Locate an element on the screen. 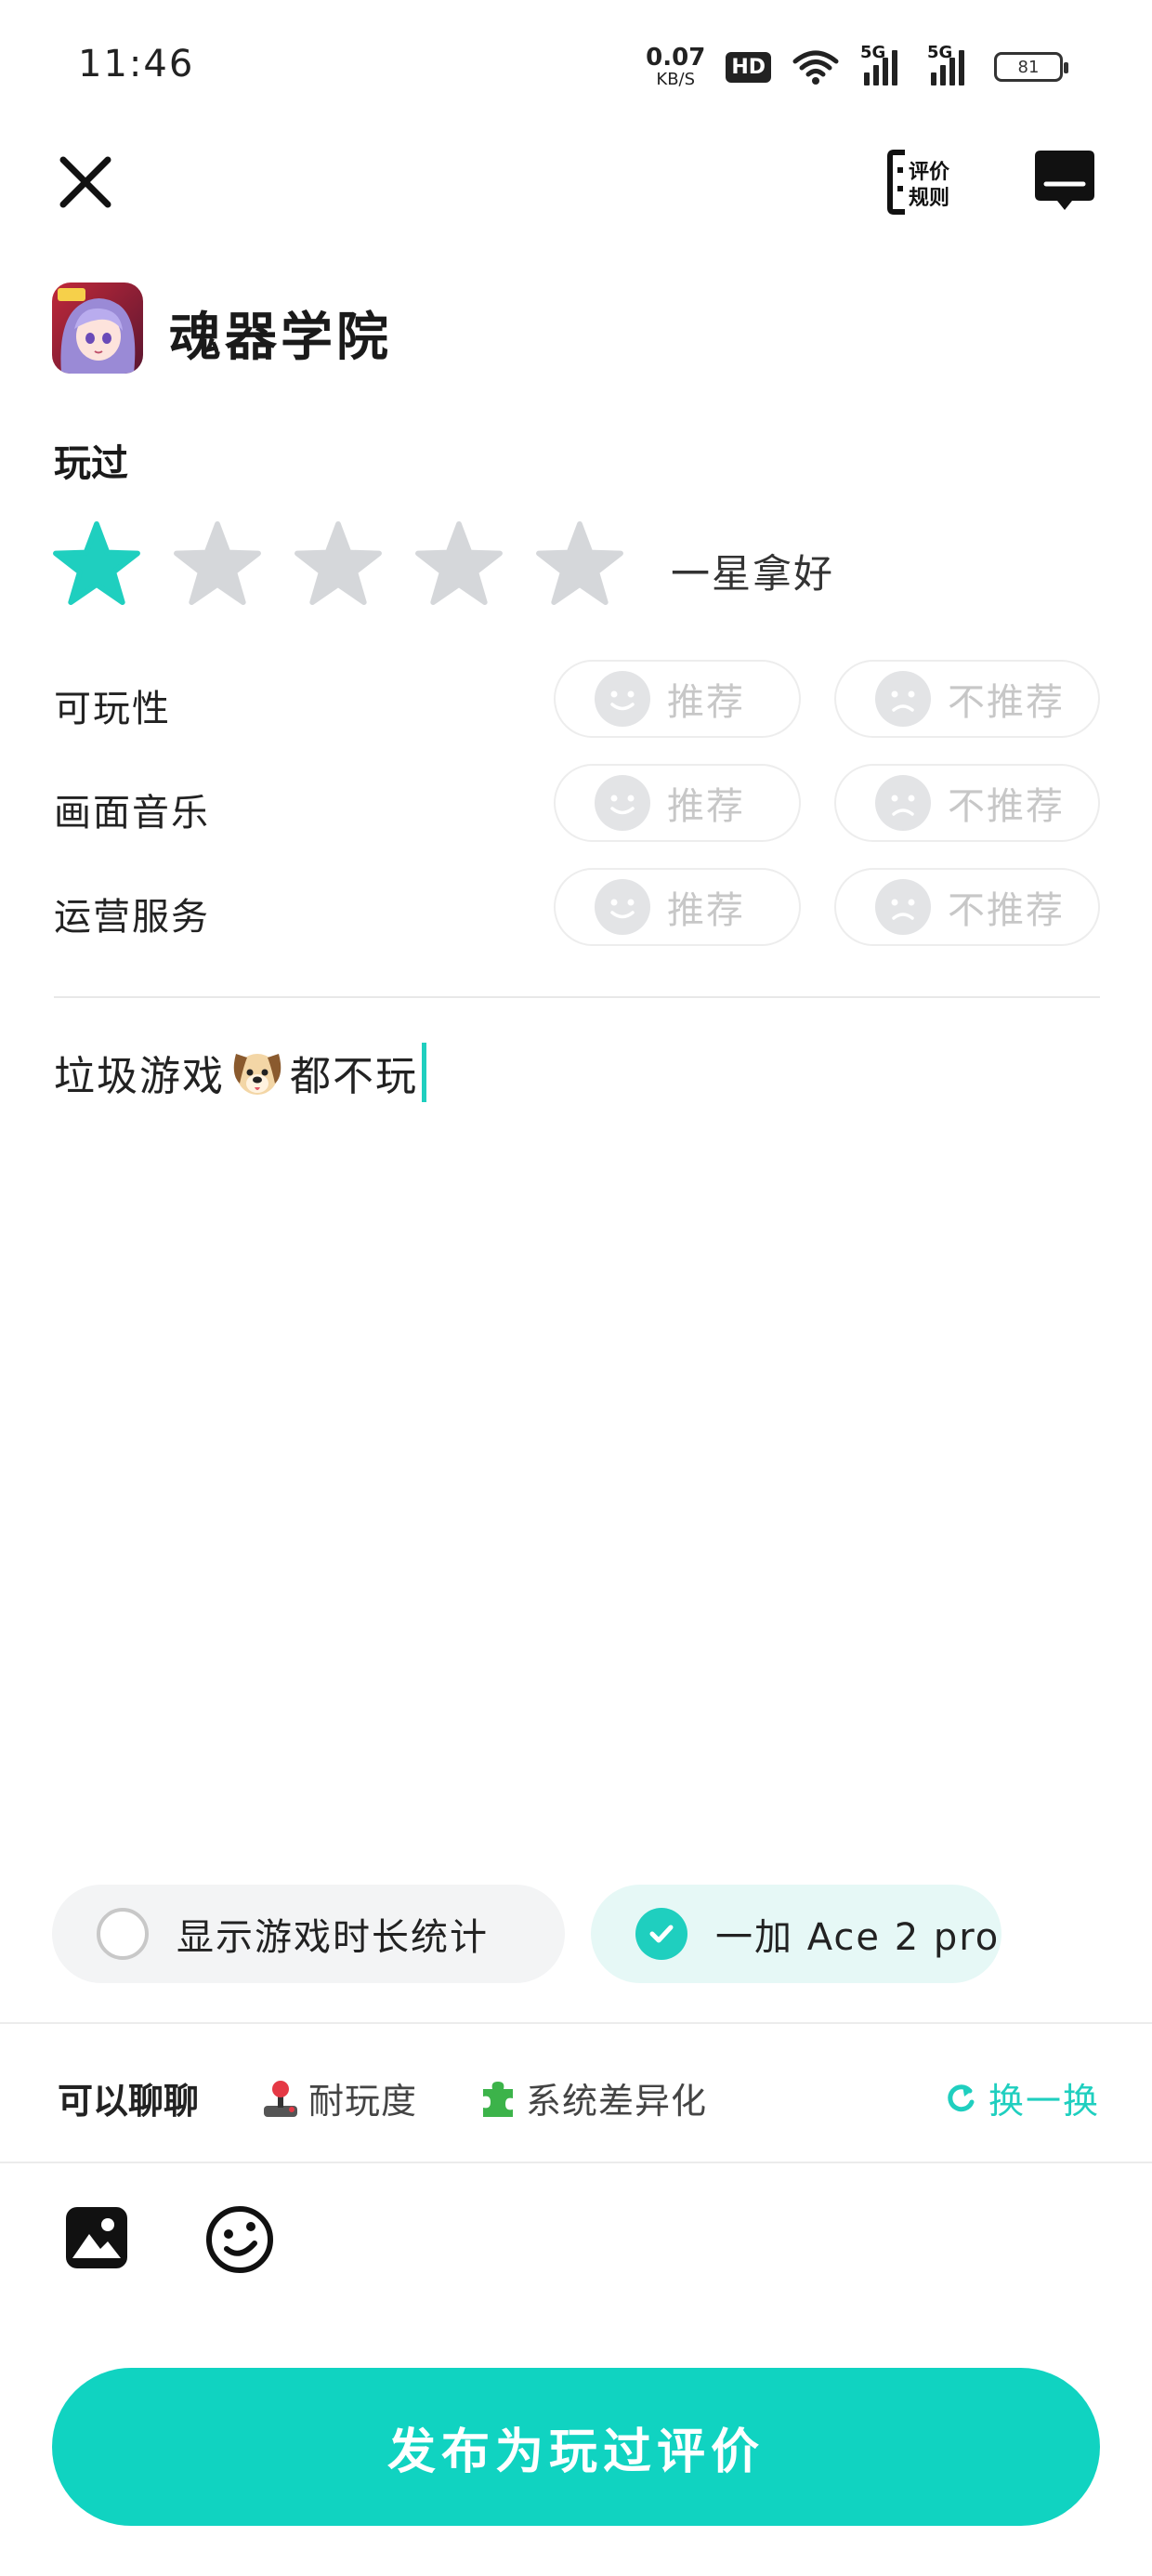 The image size is (1152, 2576). aspect-row-playability: 可玩性 推荐 不推荐 is located at coordinates (577, 699).